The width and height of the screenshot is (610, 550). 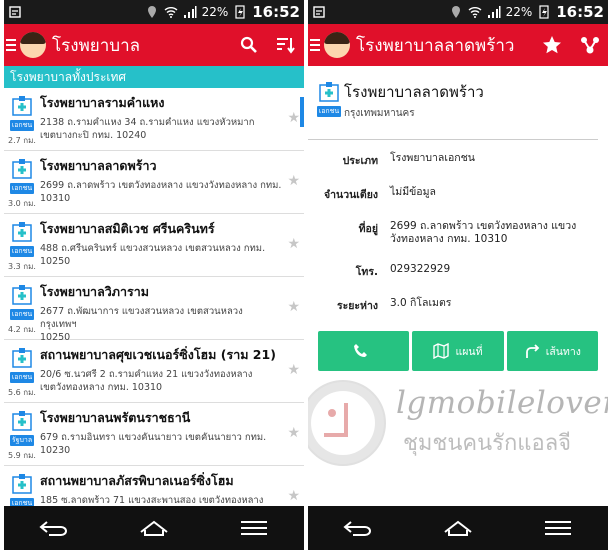 I want to click on distance: 3.3 กม., so click(x=22, y=266).